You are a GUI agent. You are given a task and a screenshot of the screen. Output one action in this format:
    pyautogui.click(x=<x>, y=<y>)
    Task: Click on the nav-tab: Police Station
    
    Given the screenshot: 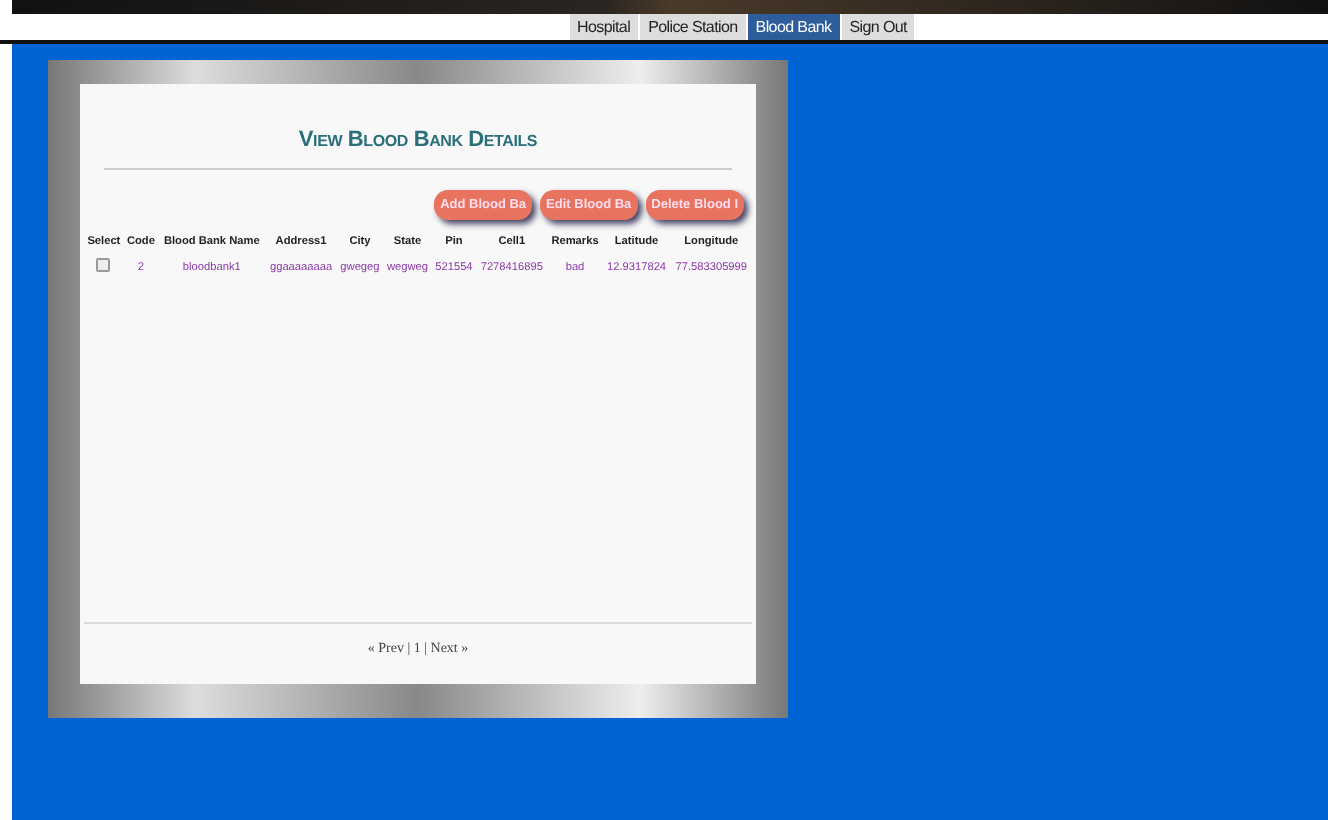 What is the action you would take?
    pyautogui.click(x=693, y=27)
    